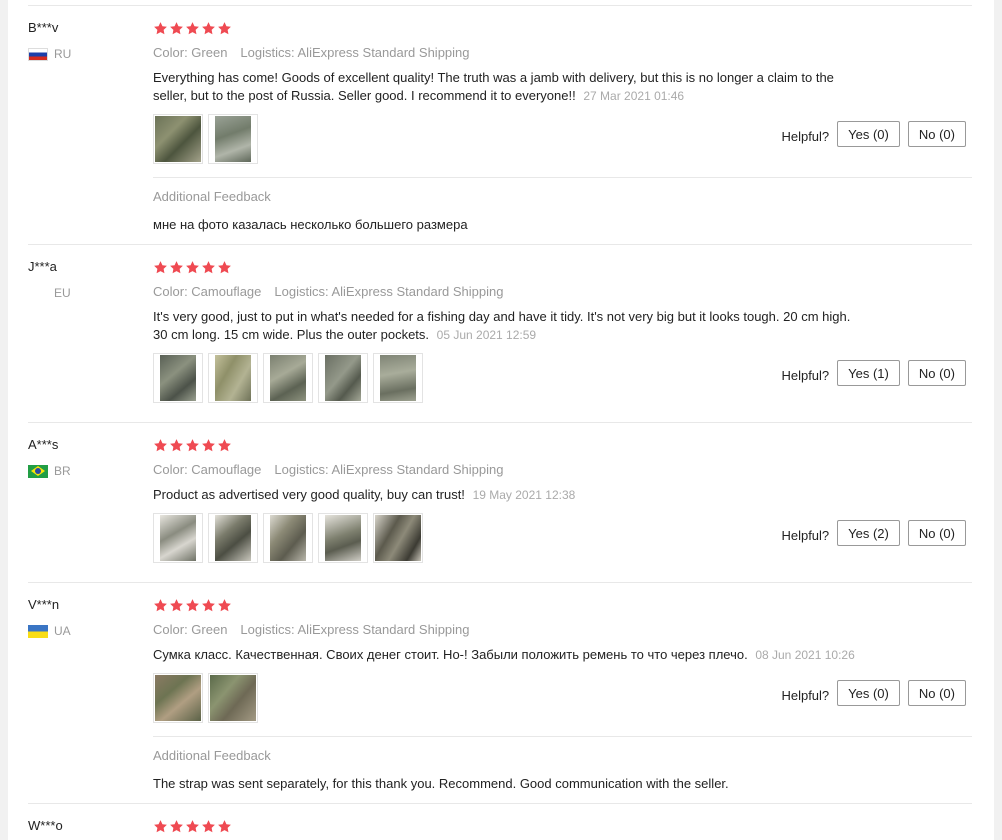 The height and width of the screenshot is (840, 1002). I want to click on yes-vote-button: Yes (2), so click(868, 533).